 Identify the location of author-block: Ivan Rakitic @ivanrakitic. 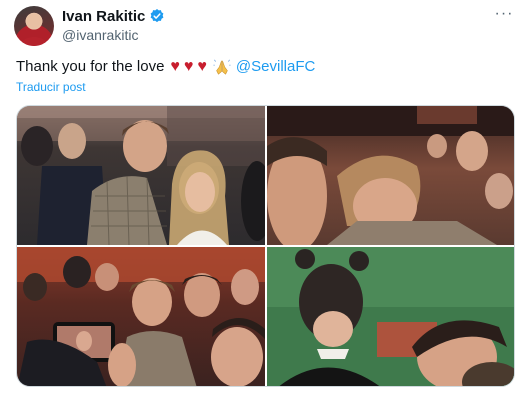
(113, 24).